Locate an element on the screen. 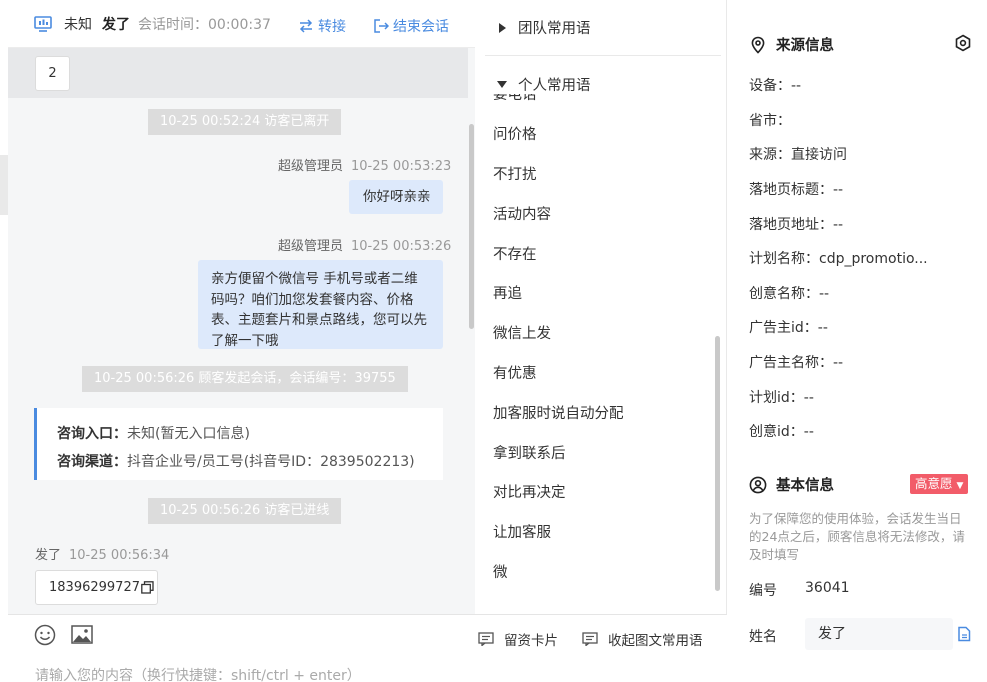  caret-down-icon is located at coordinates (502, 84).